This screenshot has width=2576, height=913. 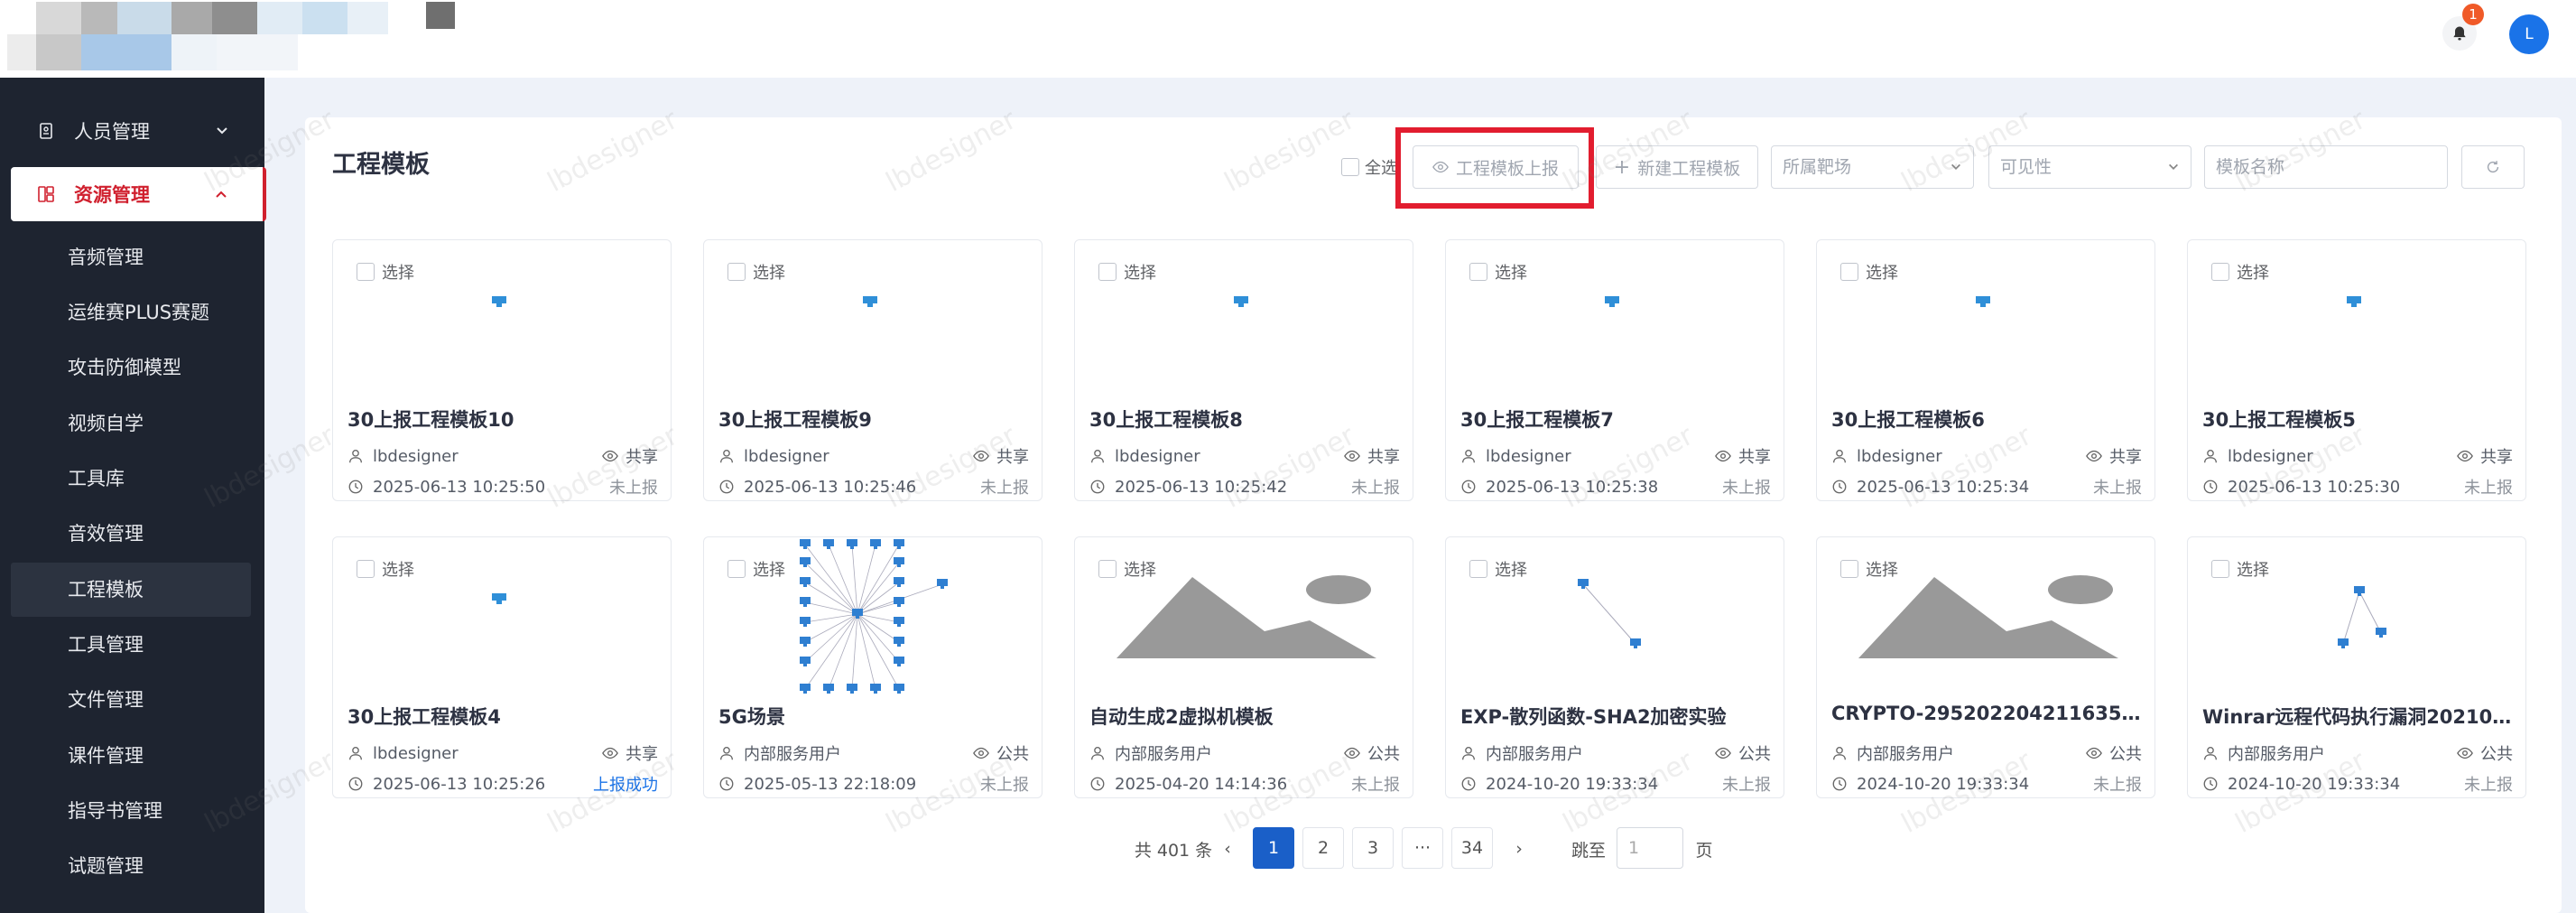 I want to click on card-title: 30上报工程模板4, so click(x=502, y=716).